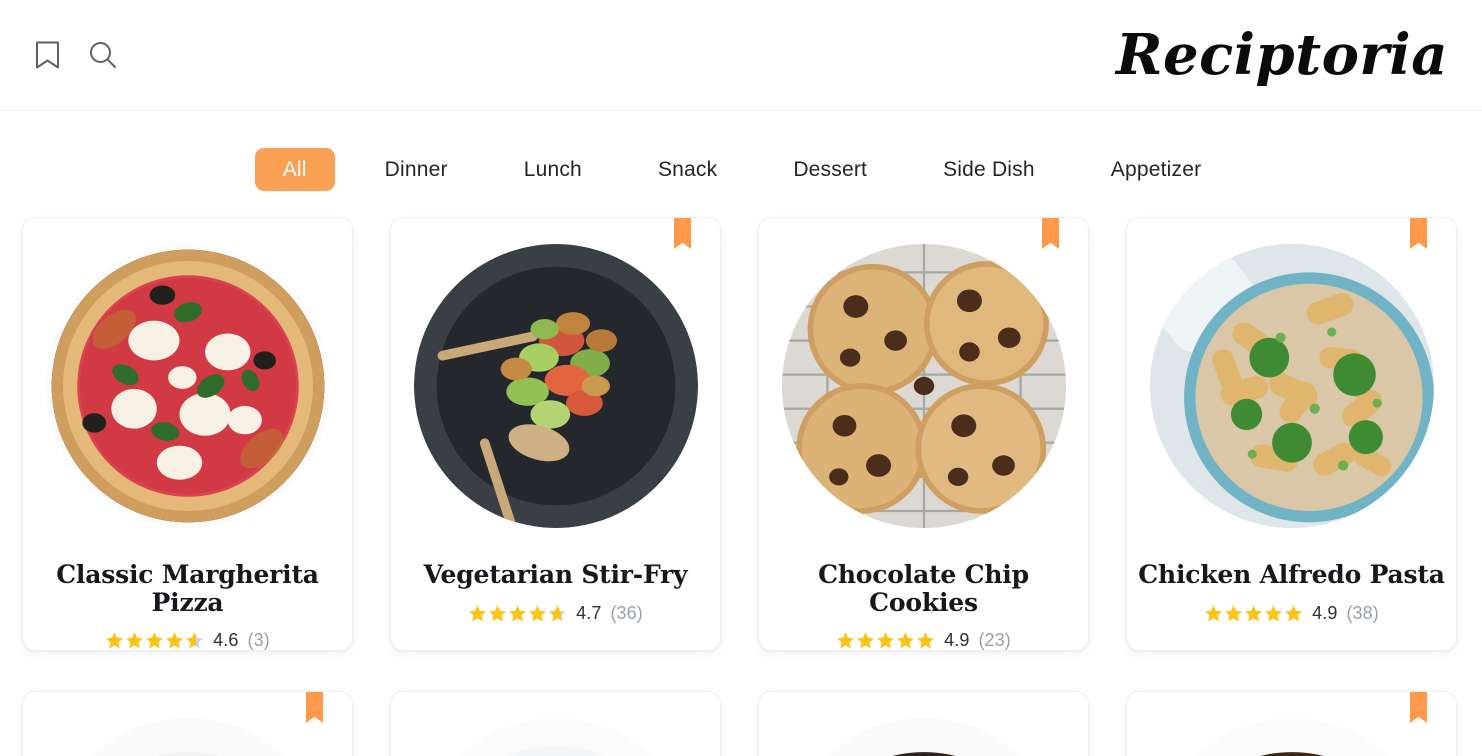 The height and width of the screenshot is (756, 1482). What do you see at coordinates (555, 574) in the screenshot?
I see `recipe-title: Vegetarian Stir-Fry` at bounding box center [555, 574].